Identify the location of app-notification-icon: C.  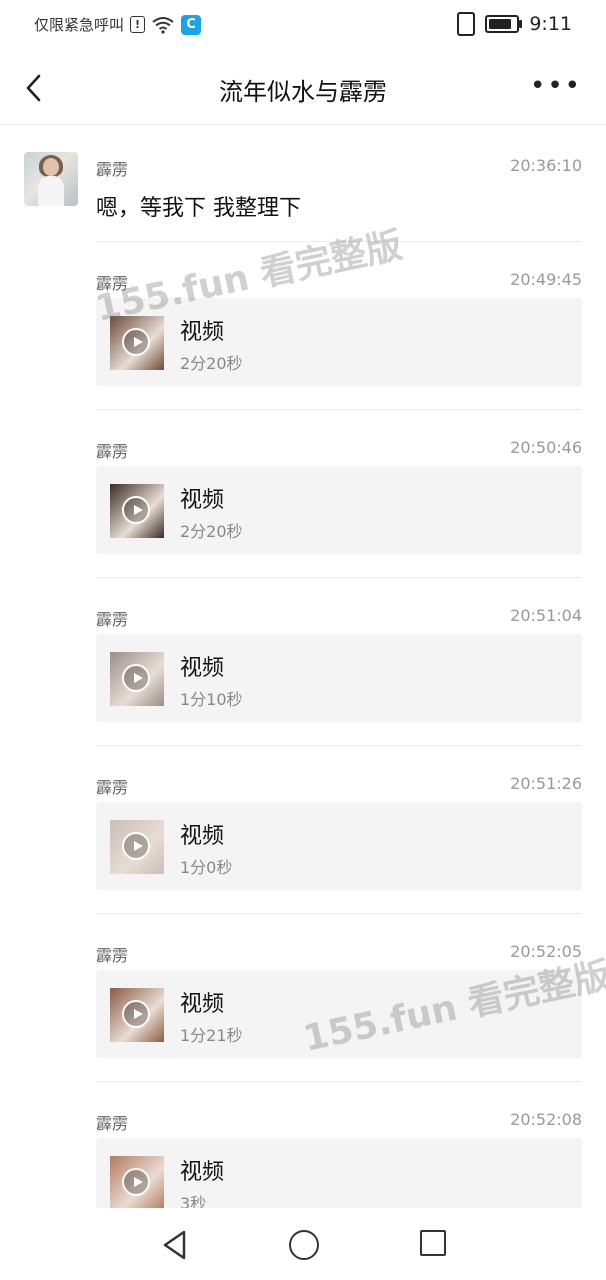
(191, 24).